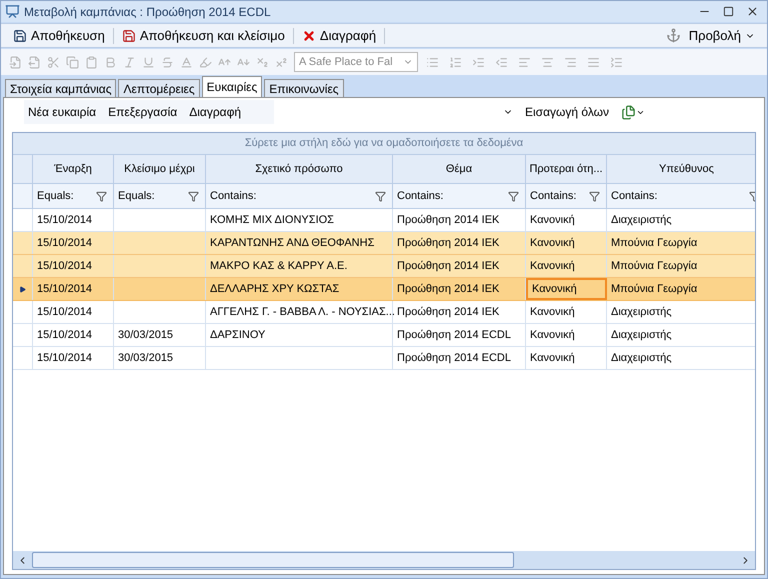 The image size is (768, 579). I want to click on column-header: Θέμα, so click(459, 169).